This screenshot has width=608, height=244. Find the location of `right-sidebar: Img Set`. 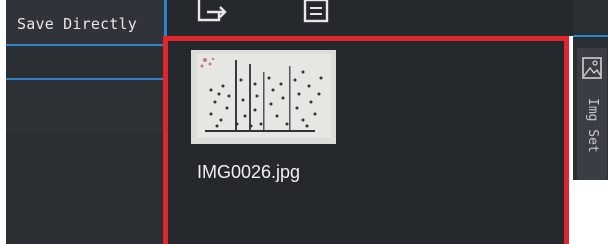

right-sidebar: Img Set is located at coordinates (590, 122).